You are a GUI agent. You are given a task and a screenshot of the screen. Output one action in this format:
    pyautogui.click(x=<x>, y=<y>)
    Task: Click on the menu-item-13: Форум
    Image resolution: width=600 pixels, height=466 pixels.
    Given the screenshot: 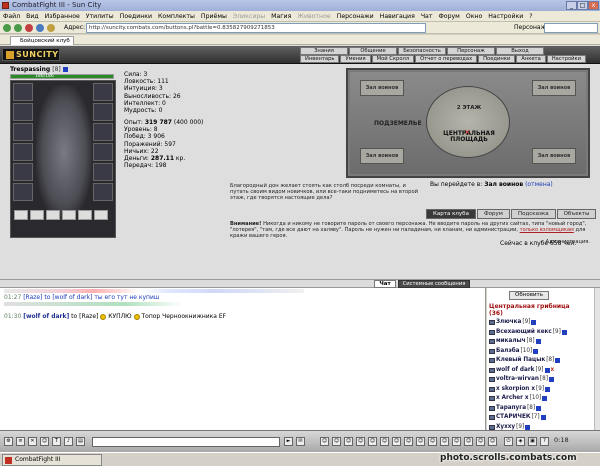 What is the action you would take?
    pyautogui.click(x=448, y=16)
    